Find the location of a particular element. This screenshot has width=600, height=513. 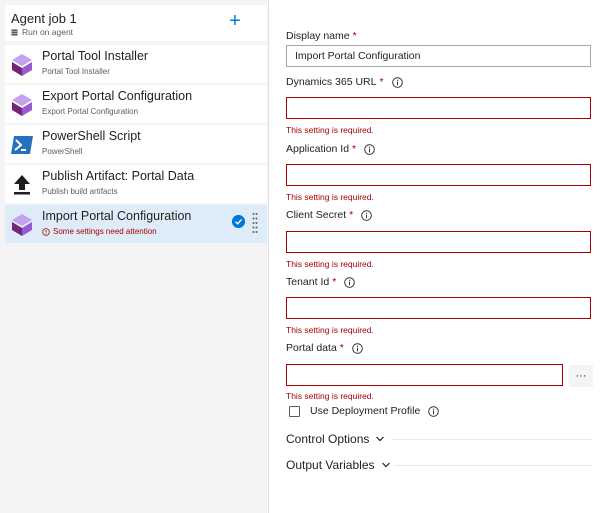

agent-job-title: Agent job 1 is located at coordinates (44, 18).